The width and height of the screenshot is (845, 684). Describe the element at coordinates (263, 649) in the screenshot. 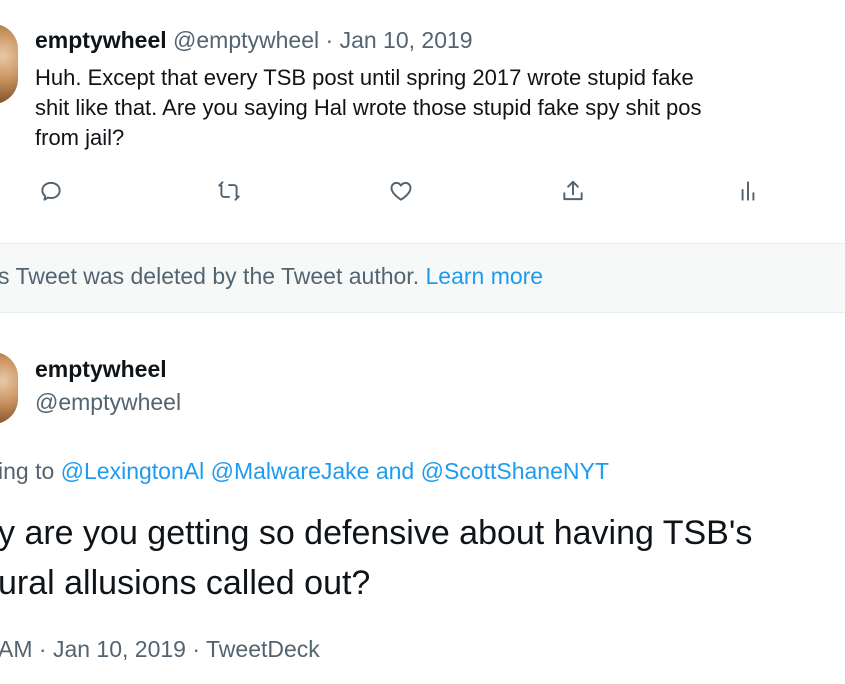

I see `tweet-source: TweetDeck` at that location.